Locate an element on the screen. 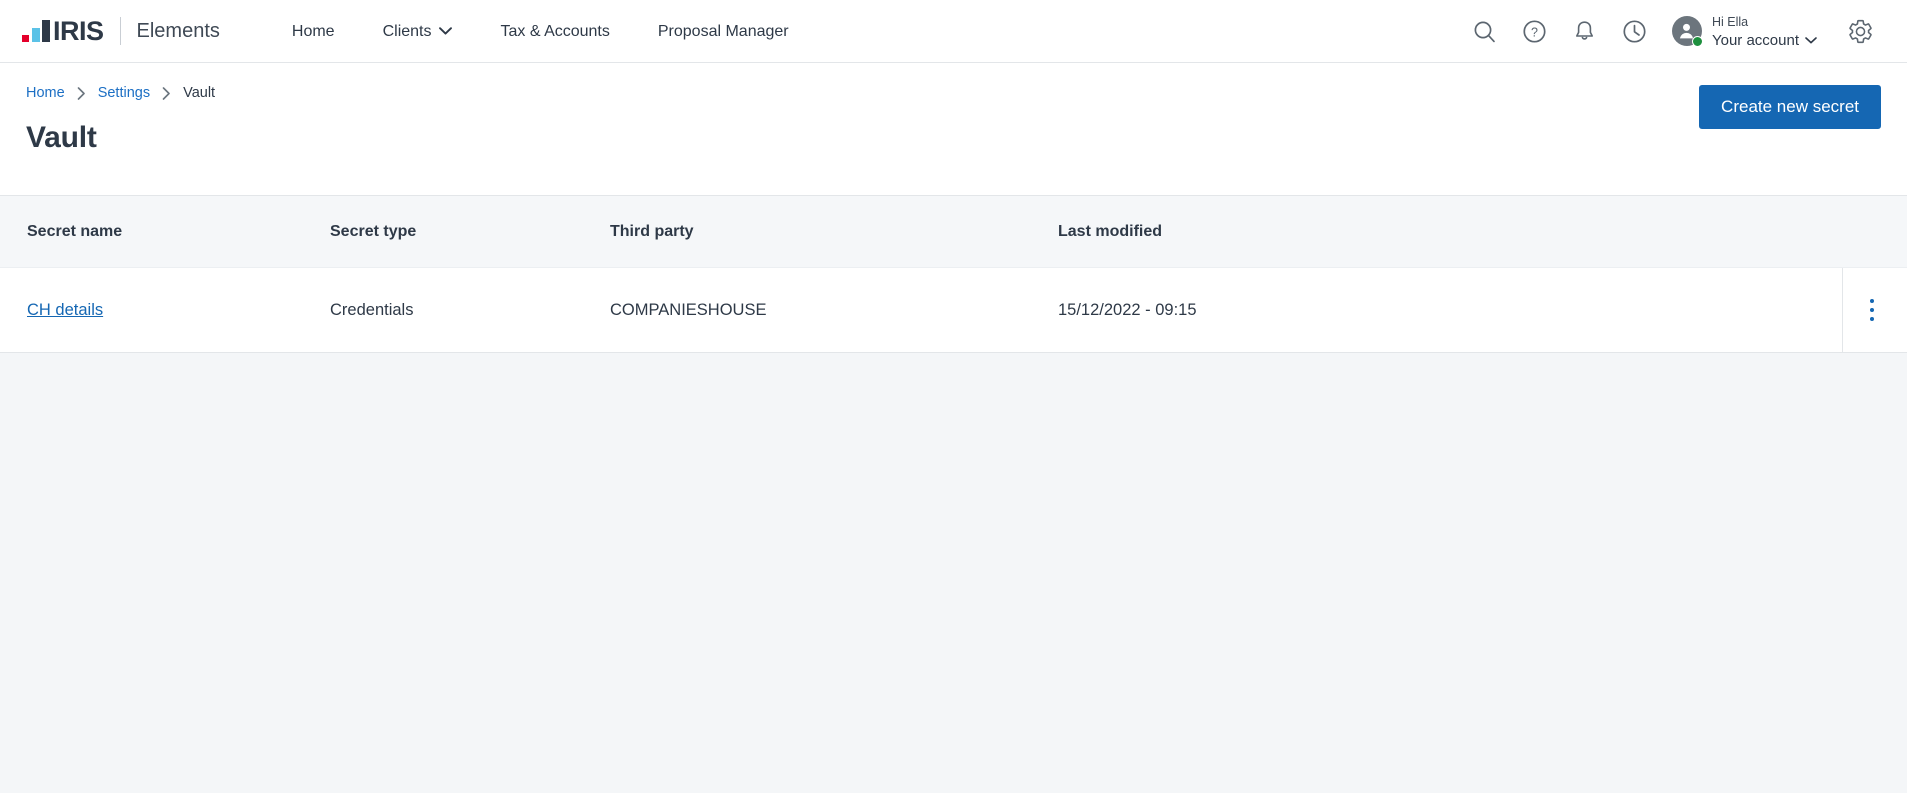 Image resolution: width=1907 pixels, height=793 pixels. clock-icon is located at coordinates (1635, 31).